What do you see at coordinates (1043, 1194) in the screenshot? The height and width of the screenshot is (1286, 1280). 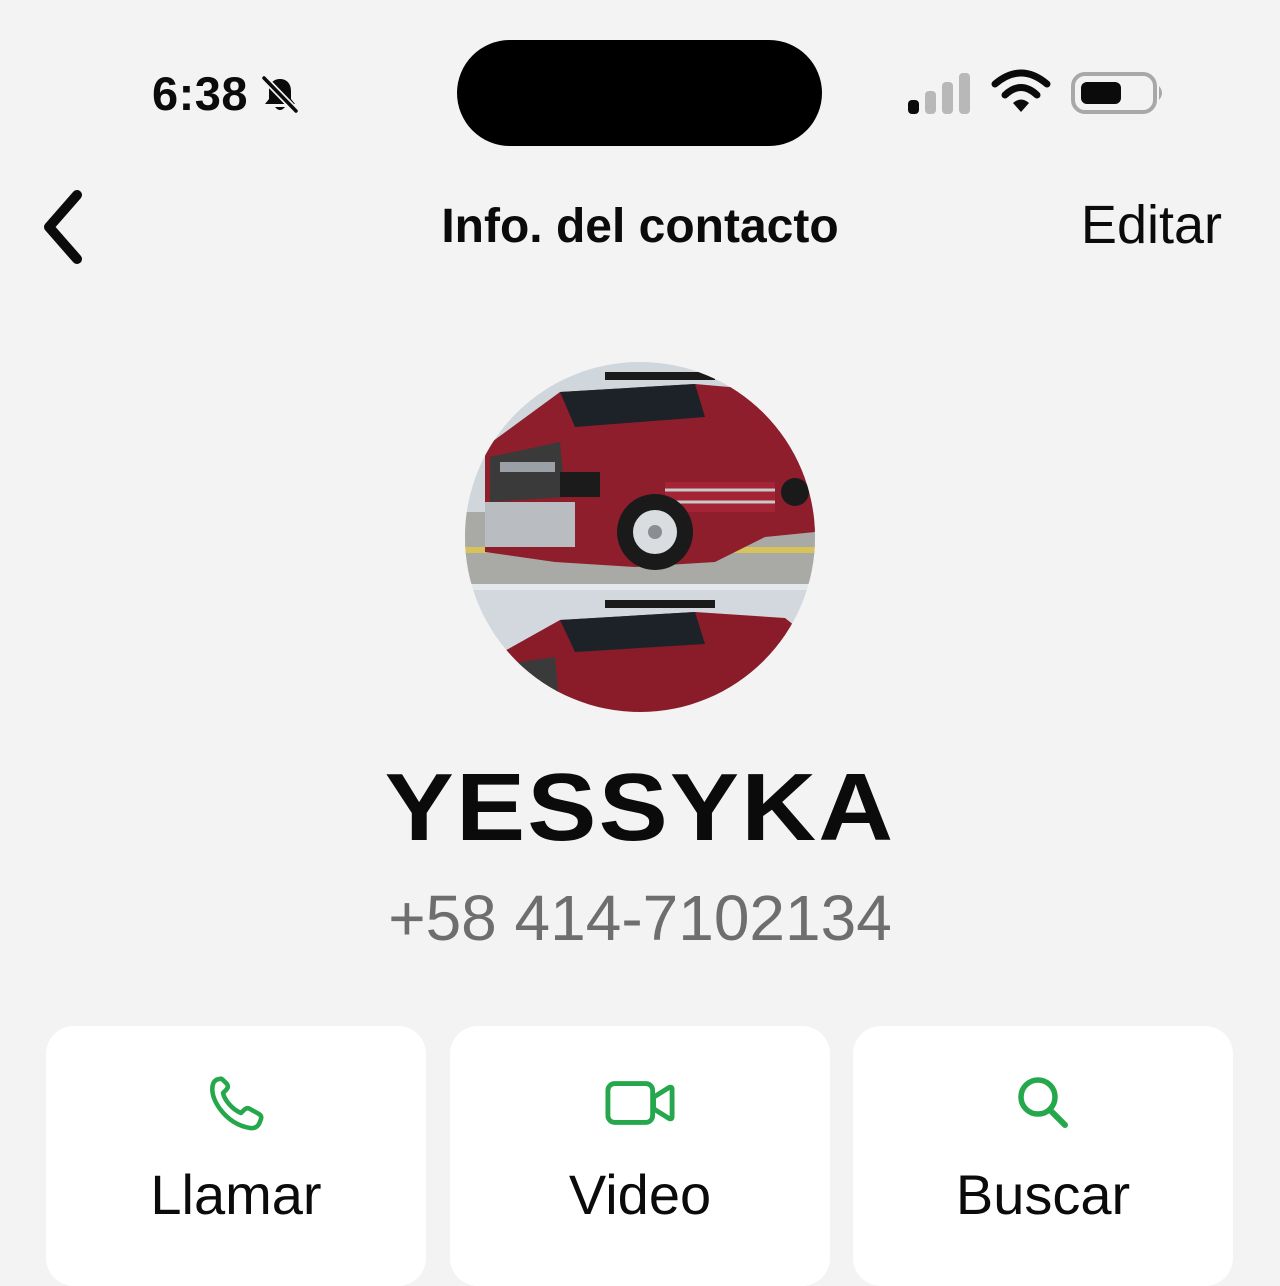 I see `search-label: Buscar` at bounding box center [1043, 1194].